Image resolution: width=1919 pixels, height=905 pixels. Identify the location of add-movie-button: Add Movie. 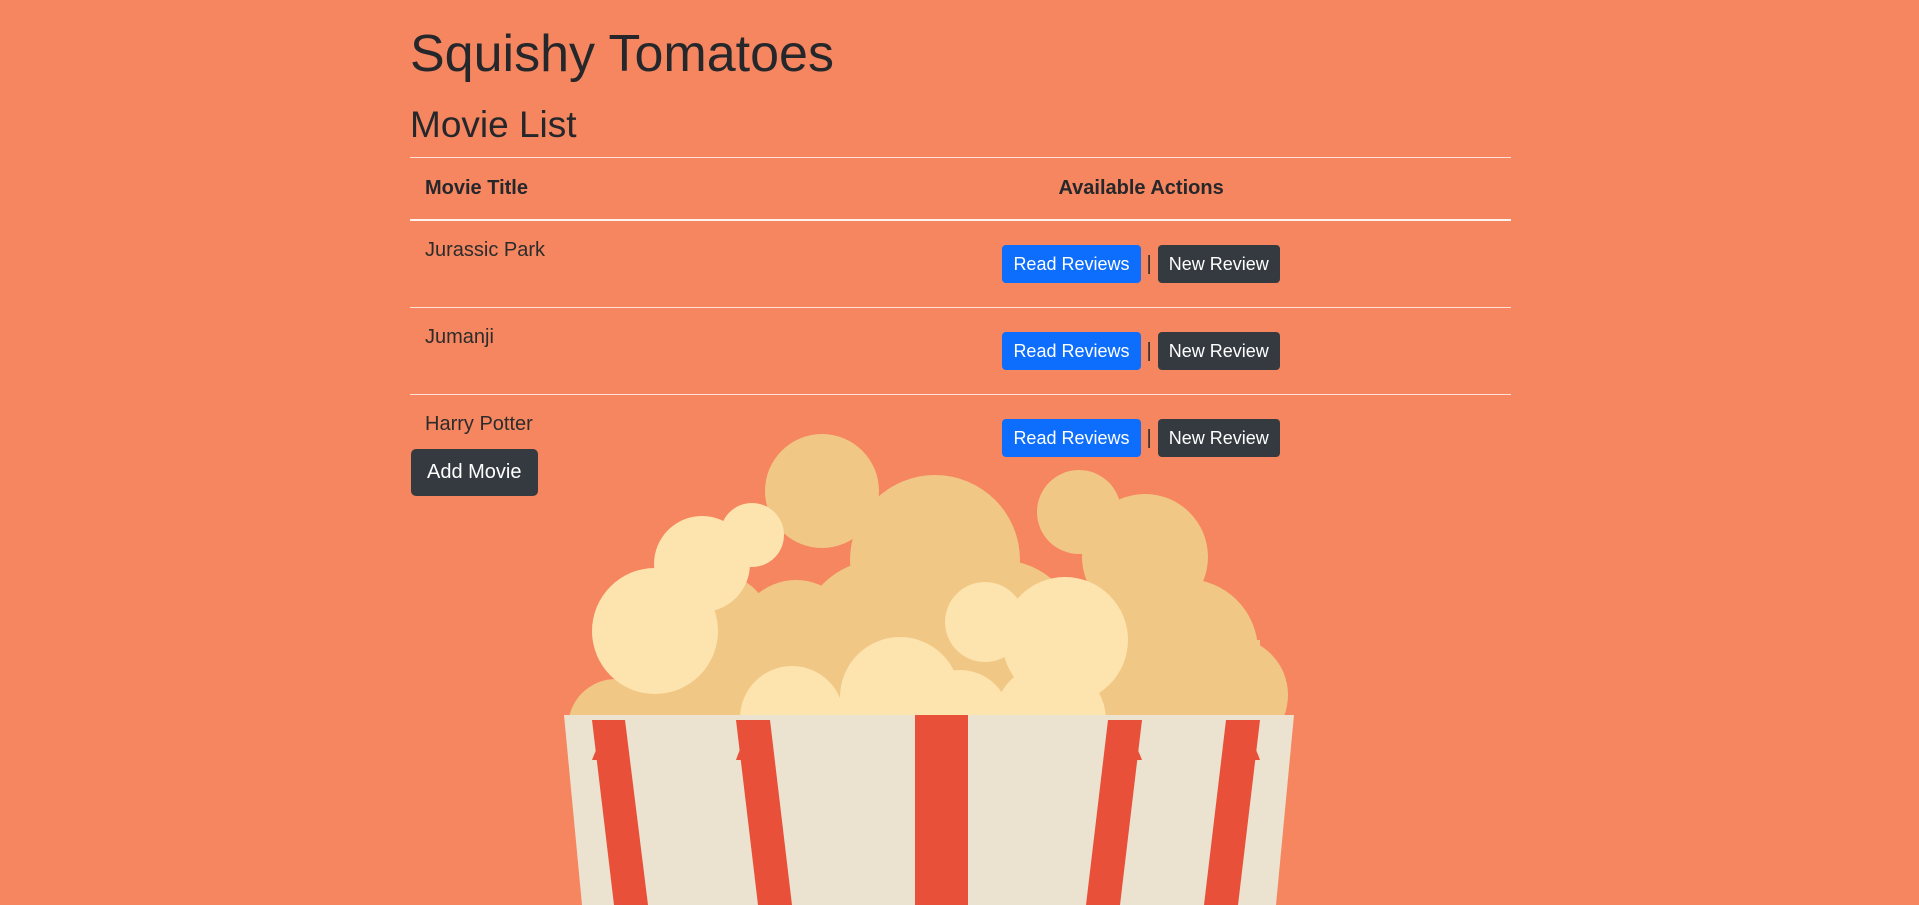
(474, 472).